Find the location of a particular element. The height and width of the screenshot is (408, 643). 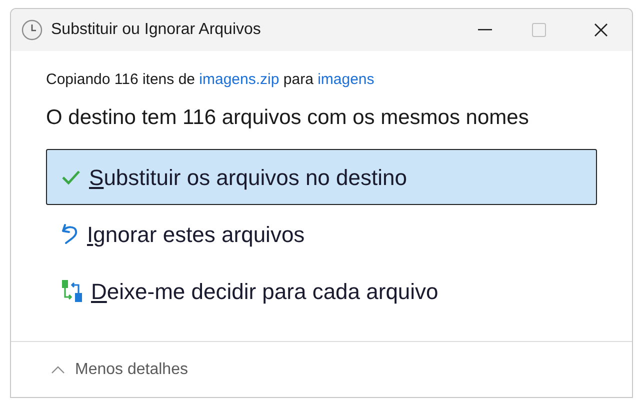

option-button: Deixe-me decidir para cada arquivo is located at coordinates (321, 291).